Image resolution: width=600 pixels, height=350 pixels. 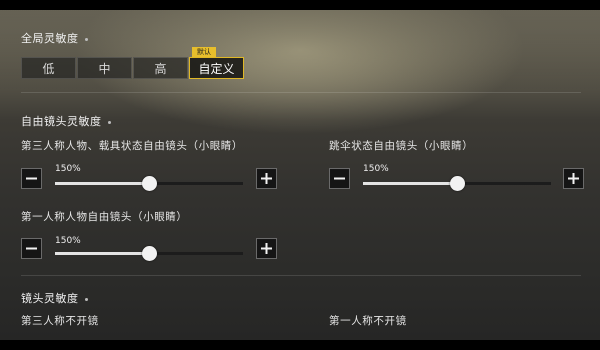 What do you see at coordinates (61, 121) in the screenshot?
I see `section-title-free-camera-text: 自由镜头灵敏度` at bounding box center [61, 121].